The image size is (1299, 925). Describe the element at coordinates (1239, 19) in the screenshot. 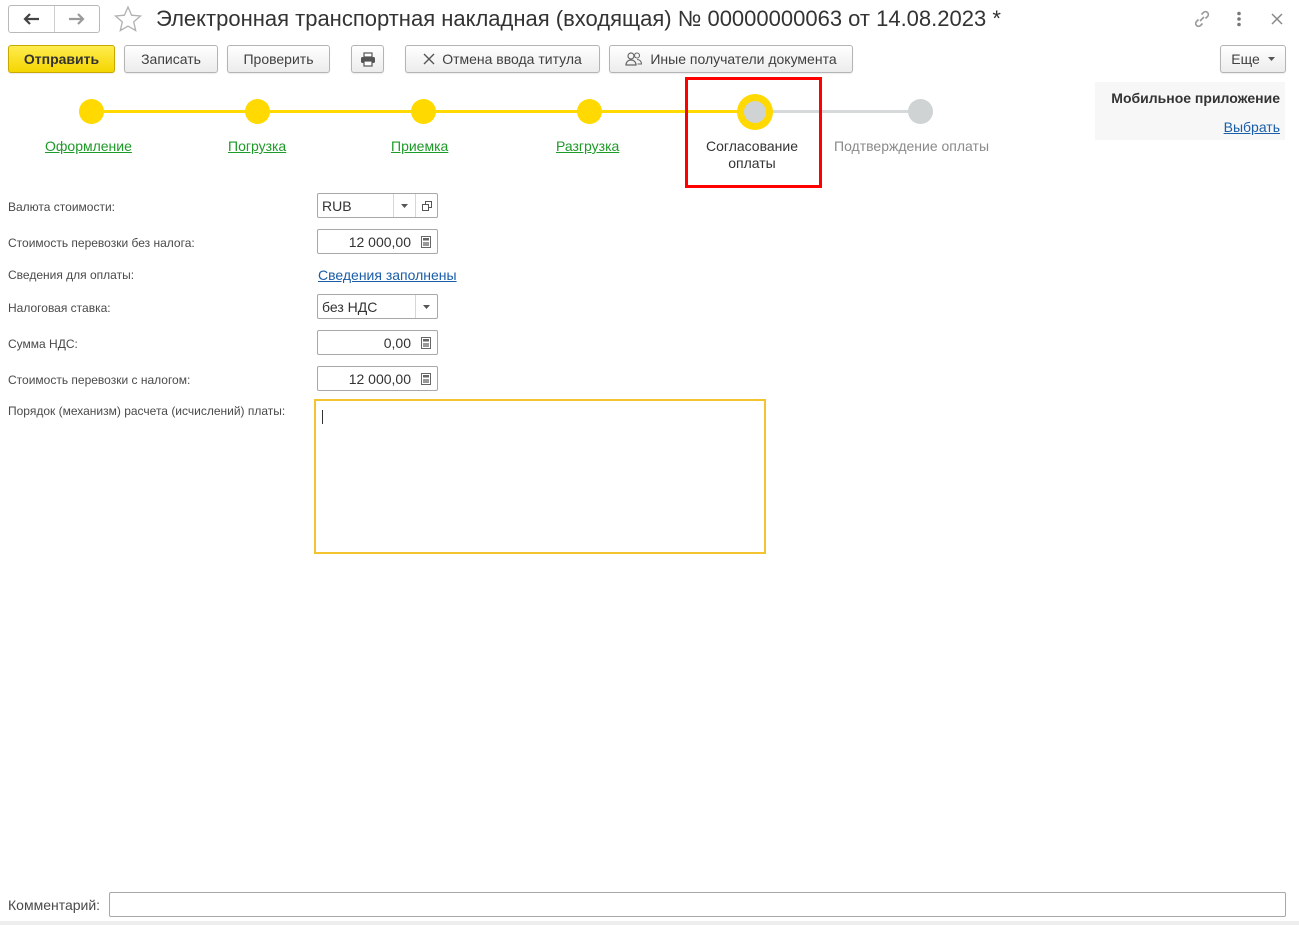

I see `more-actions-icon` at that location.